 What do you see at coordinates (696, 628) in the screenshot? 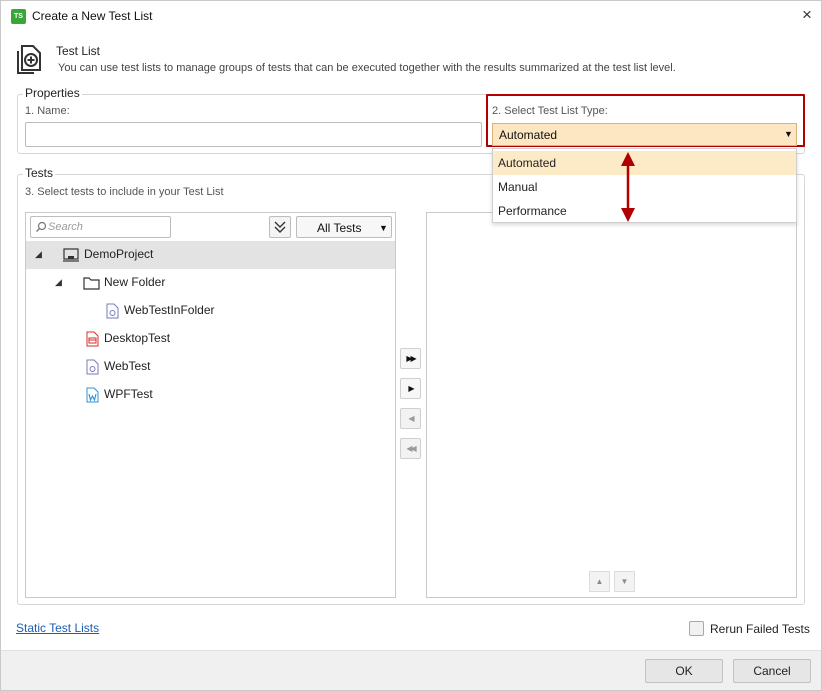
I see `rerun-failed-checkbox` at bounding box center [696, 628].